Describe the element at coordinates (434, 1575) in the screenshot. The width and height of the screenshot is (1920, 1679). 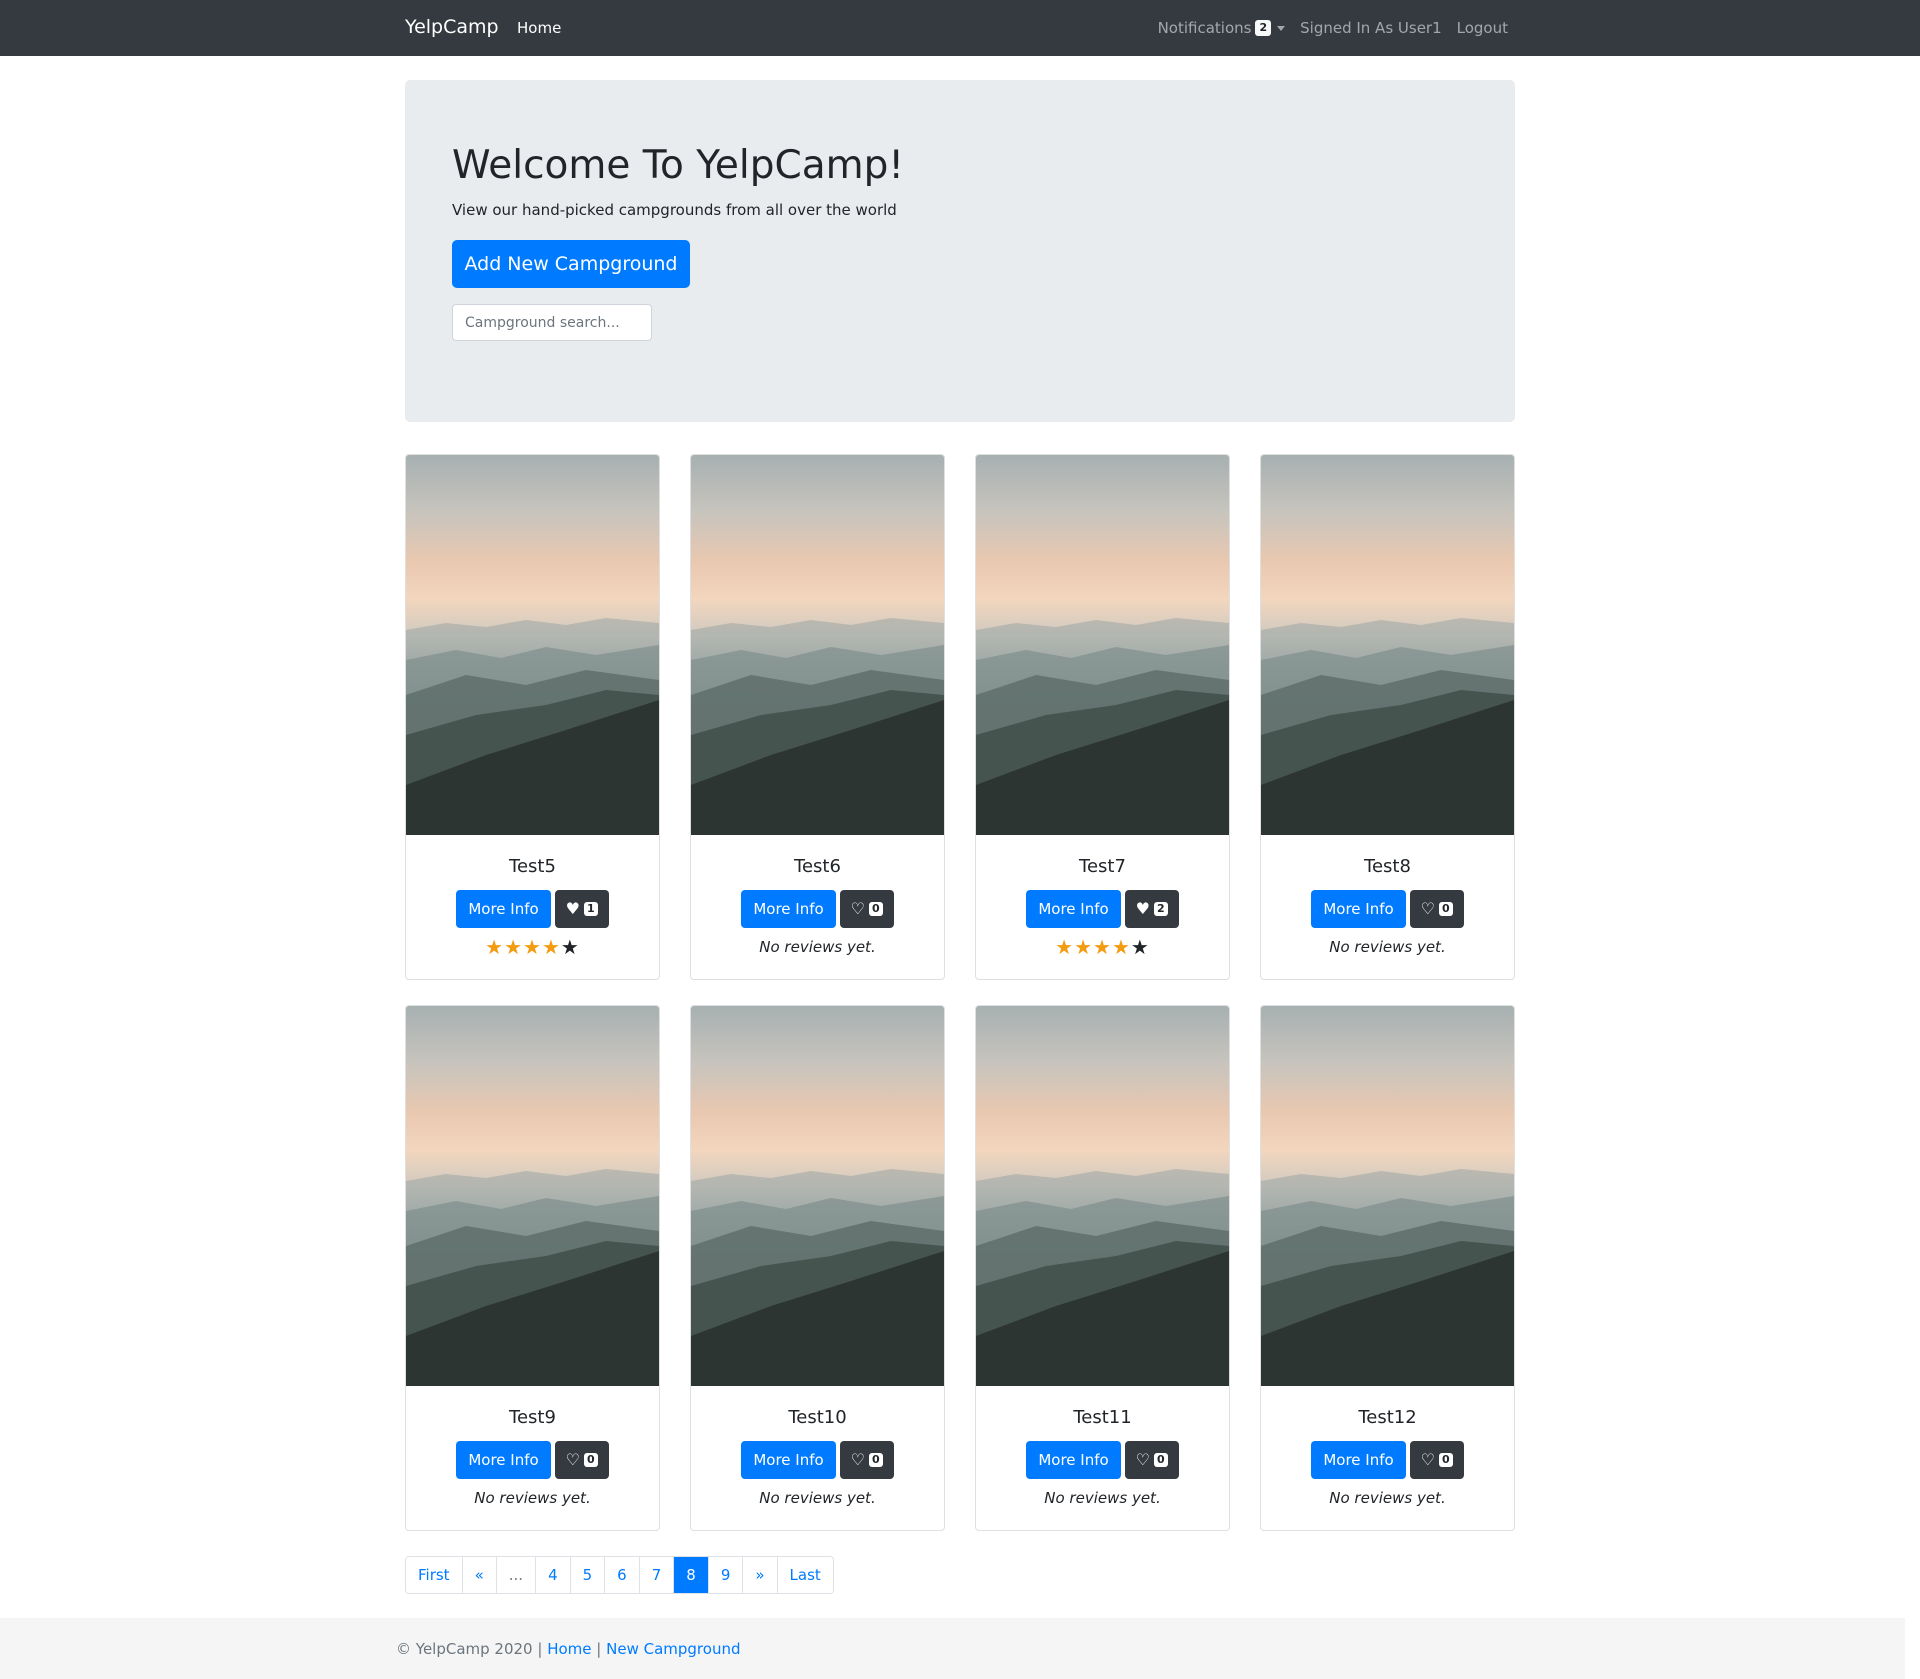
I see `page-first: First` at that location.